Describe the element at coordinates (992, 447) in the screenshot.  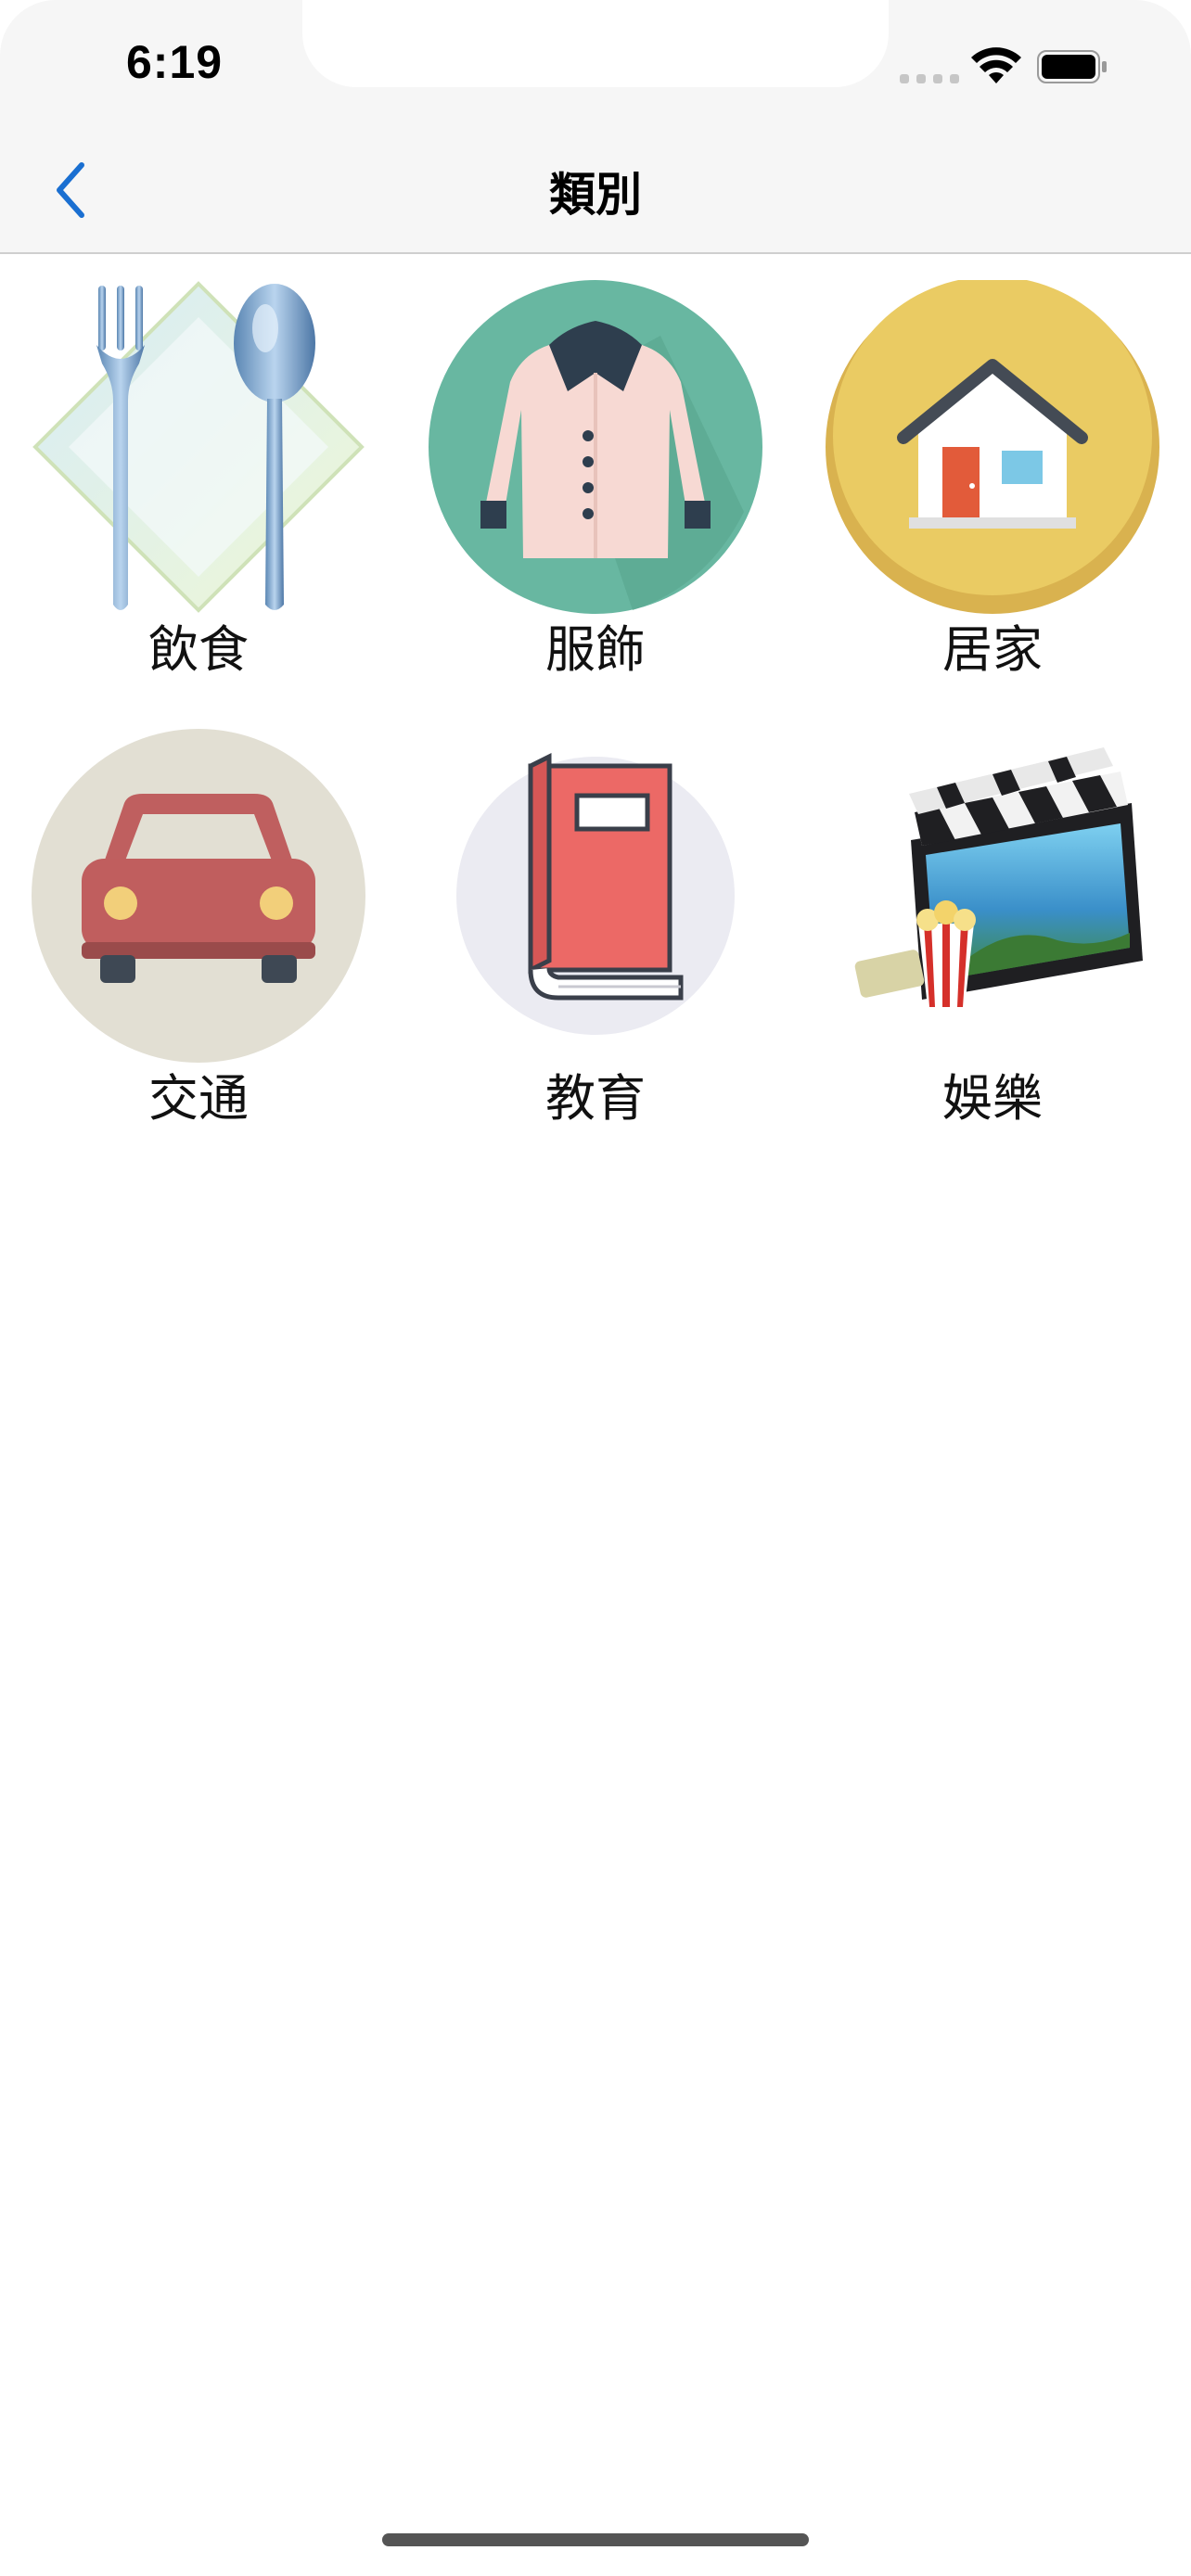
I see `house-icon` at that location.